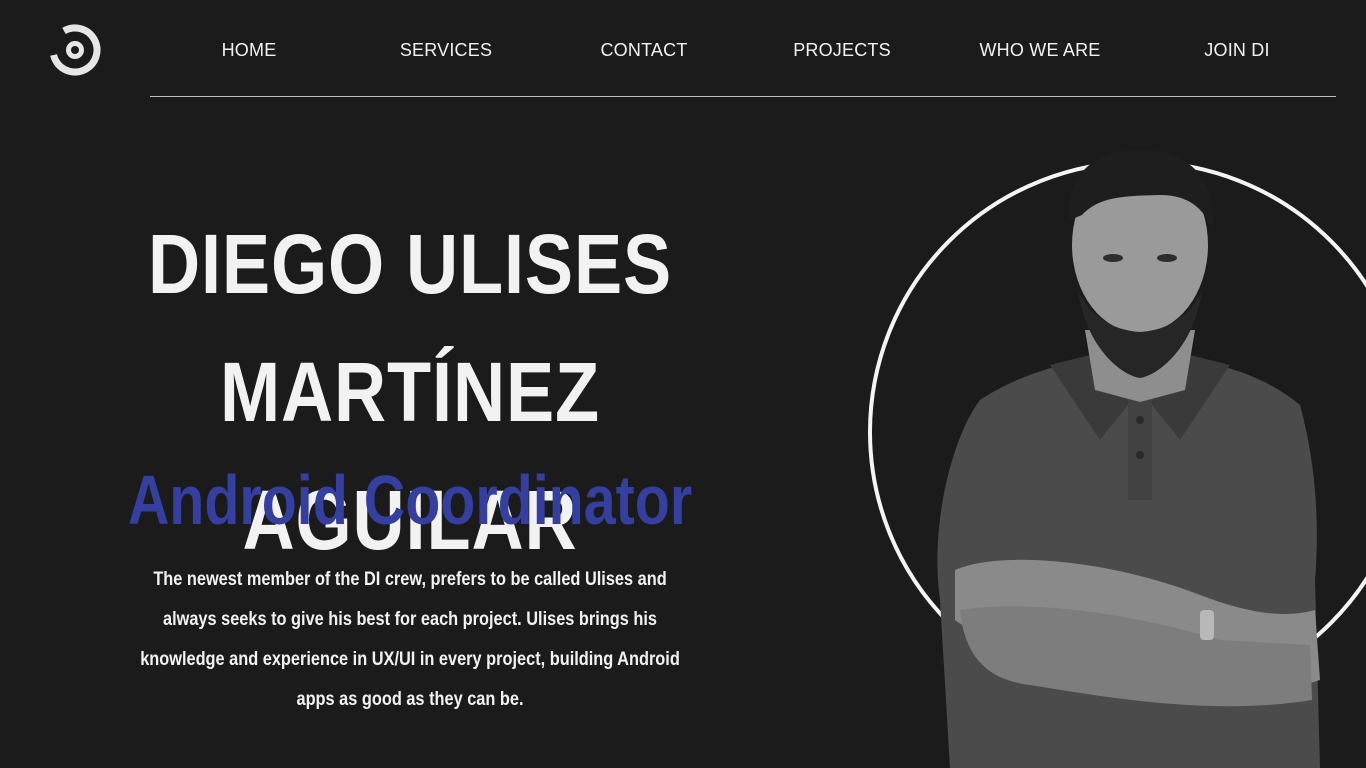 Image resolution: width=1366 pixels, height=768 pixels. What do you see at coordinates (1236, 50) in the screenshot?
I see `nav-join-di-link: JOIN DI` at bounding box center [1236, 50].